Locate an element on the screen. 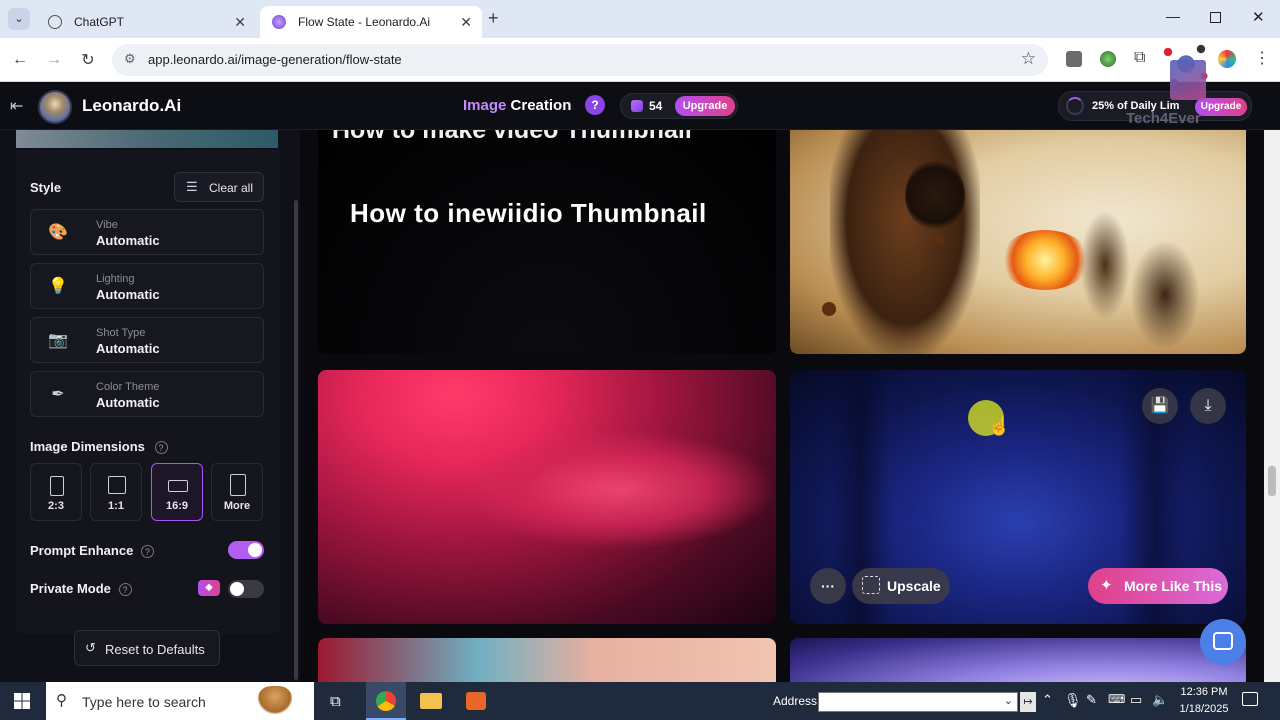 This screenshot has width=1280, height=720. profile-avatar is located at coordinates (1227, 59).